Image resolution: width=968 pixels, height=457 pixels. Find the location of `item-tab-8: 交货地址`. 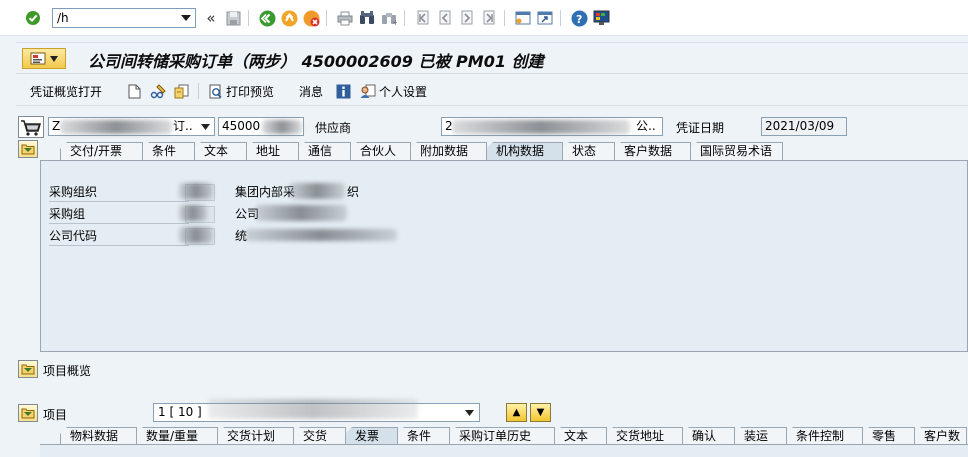

item-tab-8: 交货地址 is located at coordinates (644, 436).